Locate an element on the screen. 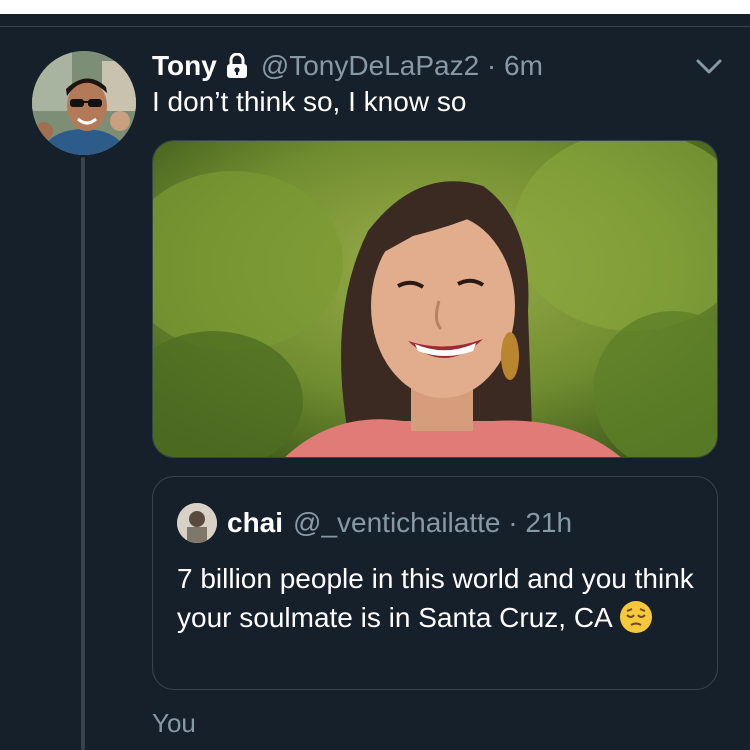 The width and height of the screenshot is (750, 750). chevron-down-icon is located at coordinates (709, 66).